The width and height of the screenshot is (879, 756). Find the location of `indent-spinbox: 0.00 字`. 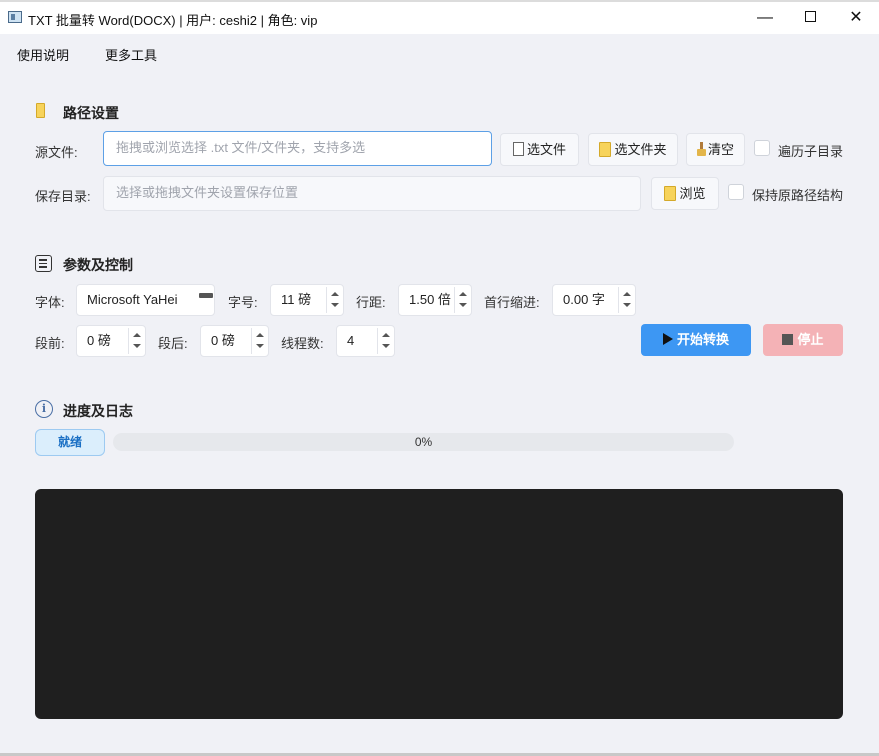

indent-spinbox: 0.00 字 is located at coordinates (594, 300).